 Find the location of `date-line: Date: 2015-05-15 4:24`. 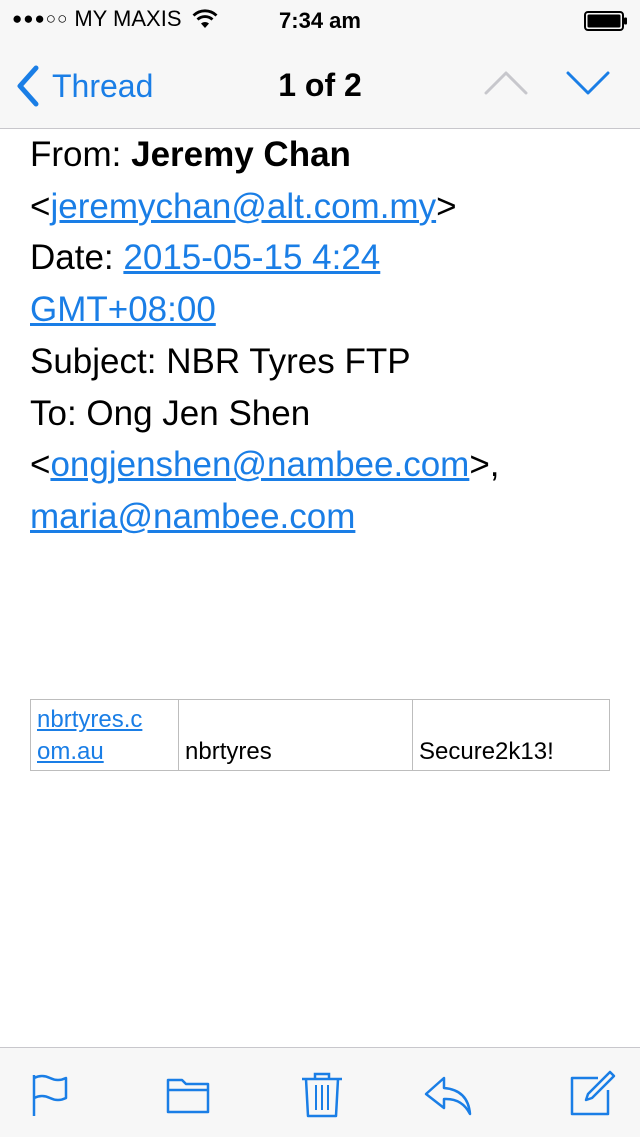

date-line: Date: 2015-05-15 4:24 is located at coordinates (205, 258).